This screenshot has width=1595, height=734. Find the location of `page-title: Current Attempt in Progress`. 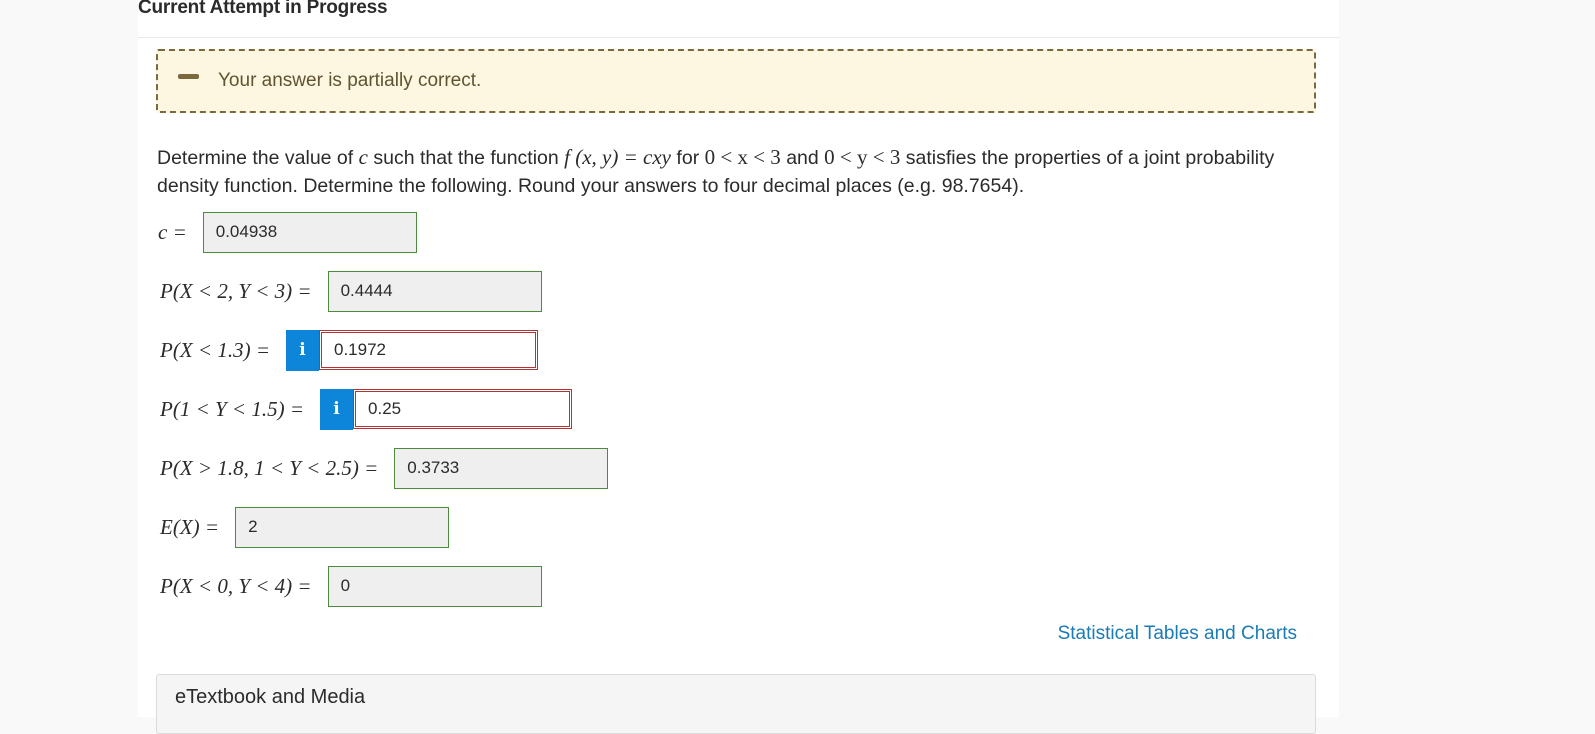

page-title: Current Attempt in Progress is located at coordinates (263, 9).